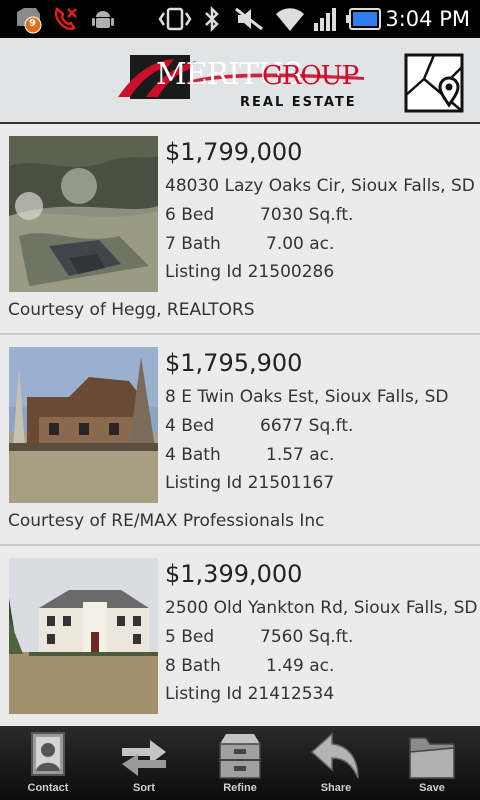  What do you see at coordinates (310, 76) in the screenshot?
I see `logo-group-text: GROUP` at bounding box center [310, 76].